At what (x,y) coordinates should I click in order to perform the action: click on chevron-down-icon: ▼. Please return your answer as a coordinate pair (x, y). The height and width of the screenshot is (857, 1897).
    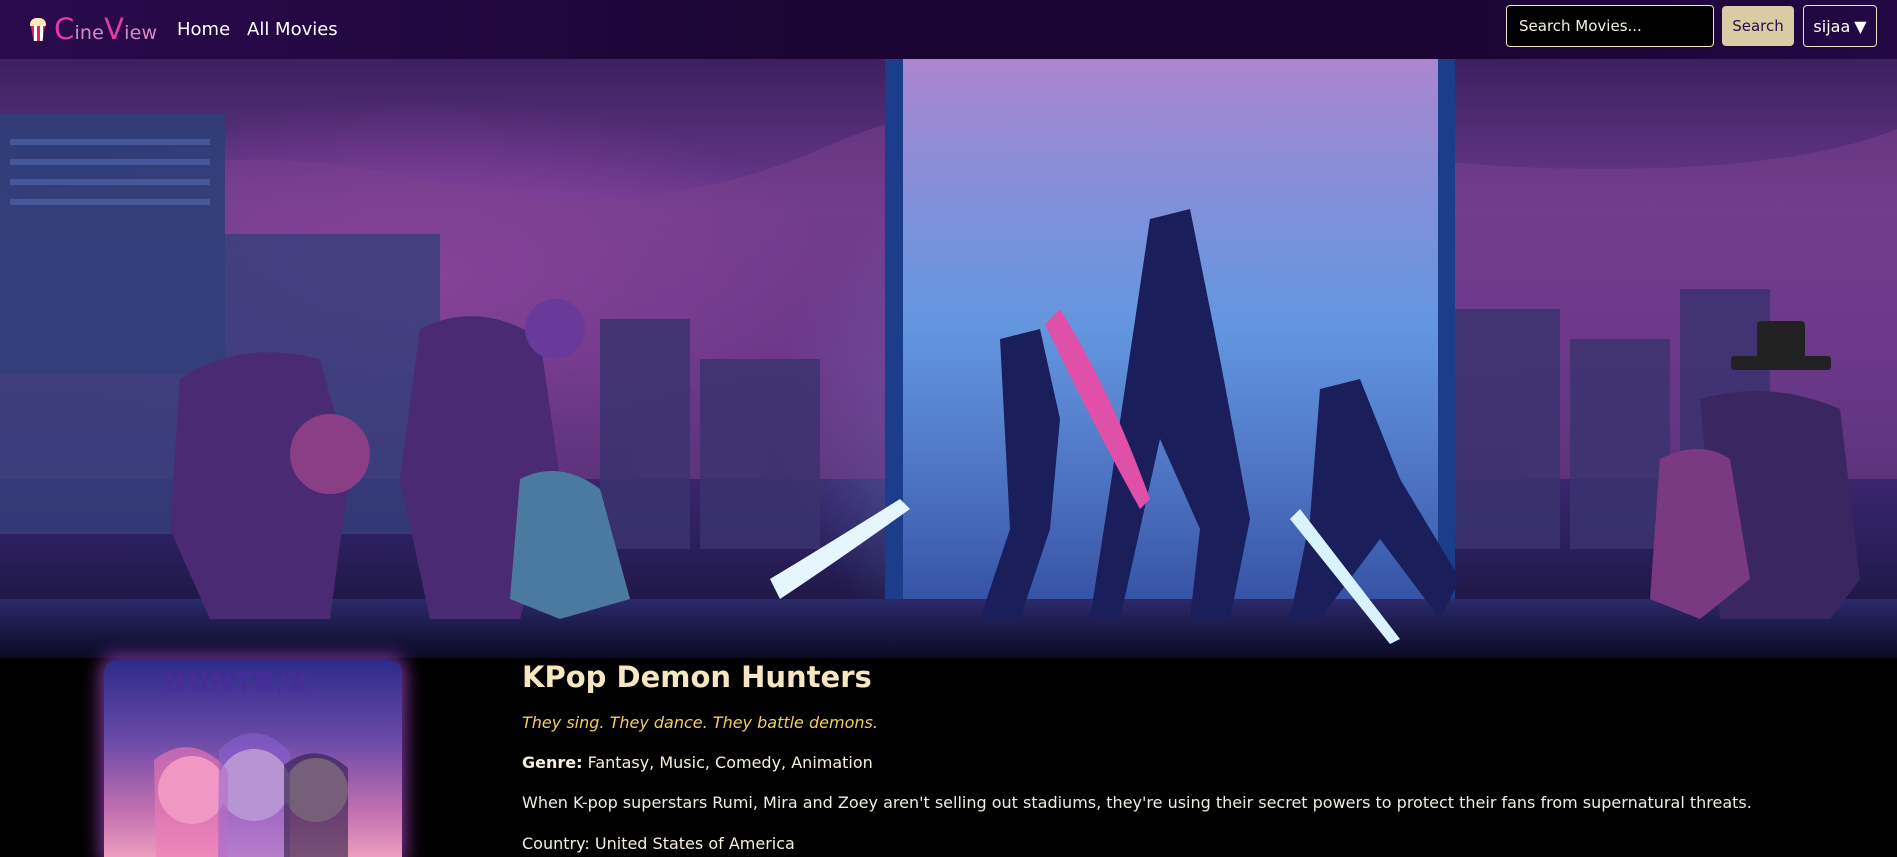
    Looking at the image, I should click on (1860, 26).